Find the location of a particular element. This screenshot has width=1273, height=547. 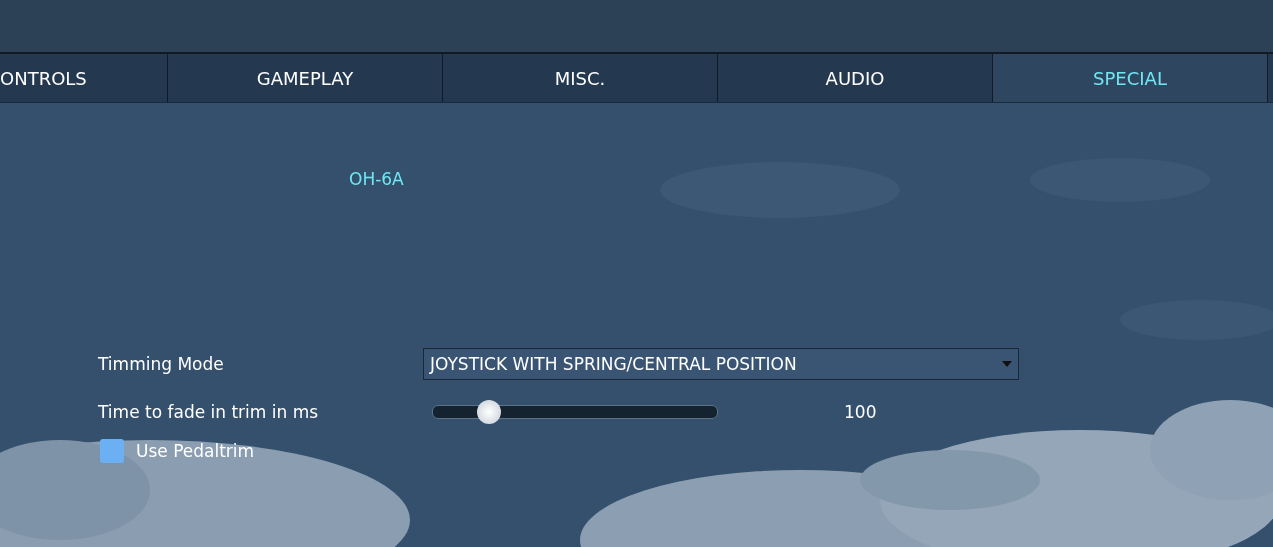

setting-label: Time to fade in trim in ms is located at coordinates (209, 412).